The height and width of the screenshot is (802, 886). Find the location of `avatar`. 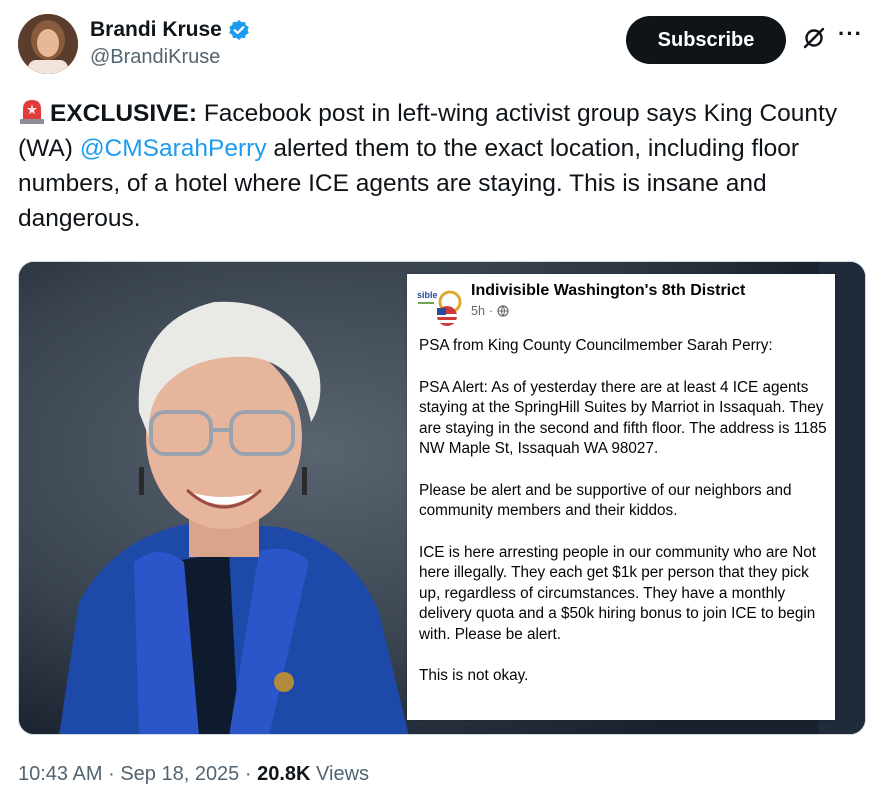

avatar is located at coordinates (48, 44).